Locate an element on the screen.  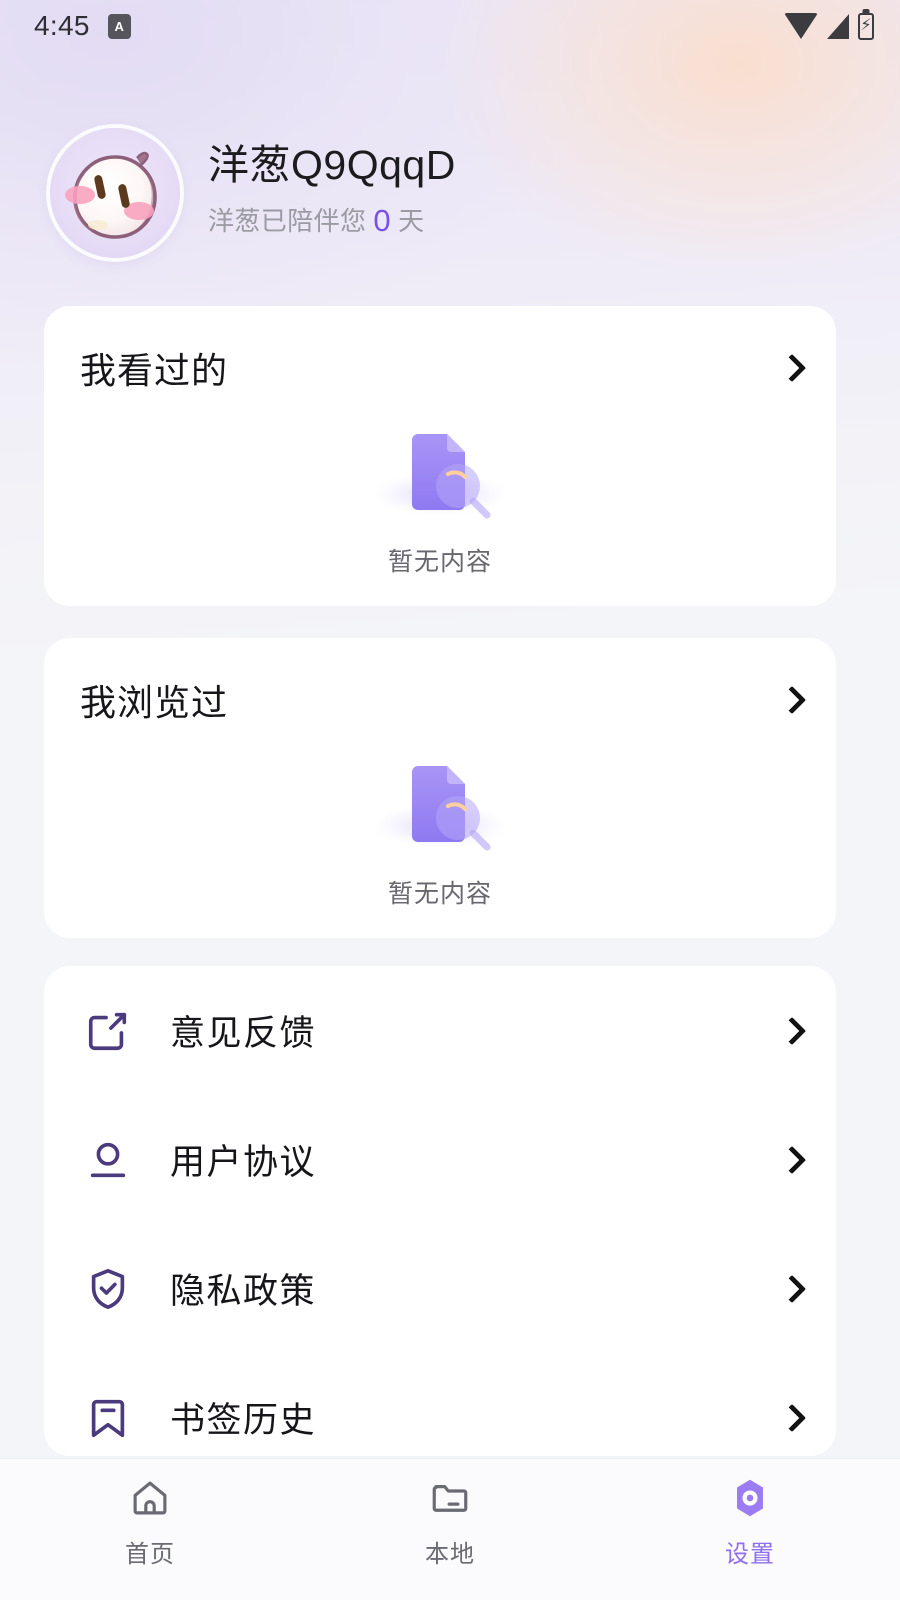
folder-icon is located at coordinates (450, 1498).